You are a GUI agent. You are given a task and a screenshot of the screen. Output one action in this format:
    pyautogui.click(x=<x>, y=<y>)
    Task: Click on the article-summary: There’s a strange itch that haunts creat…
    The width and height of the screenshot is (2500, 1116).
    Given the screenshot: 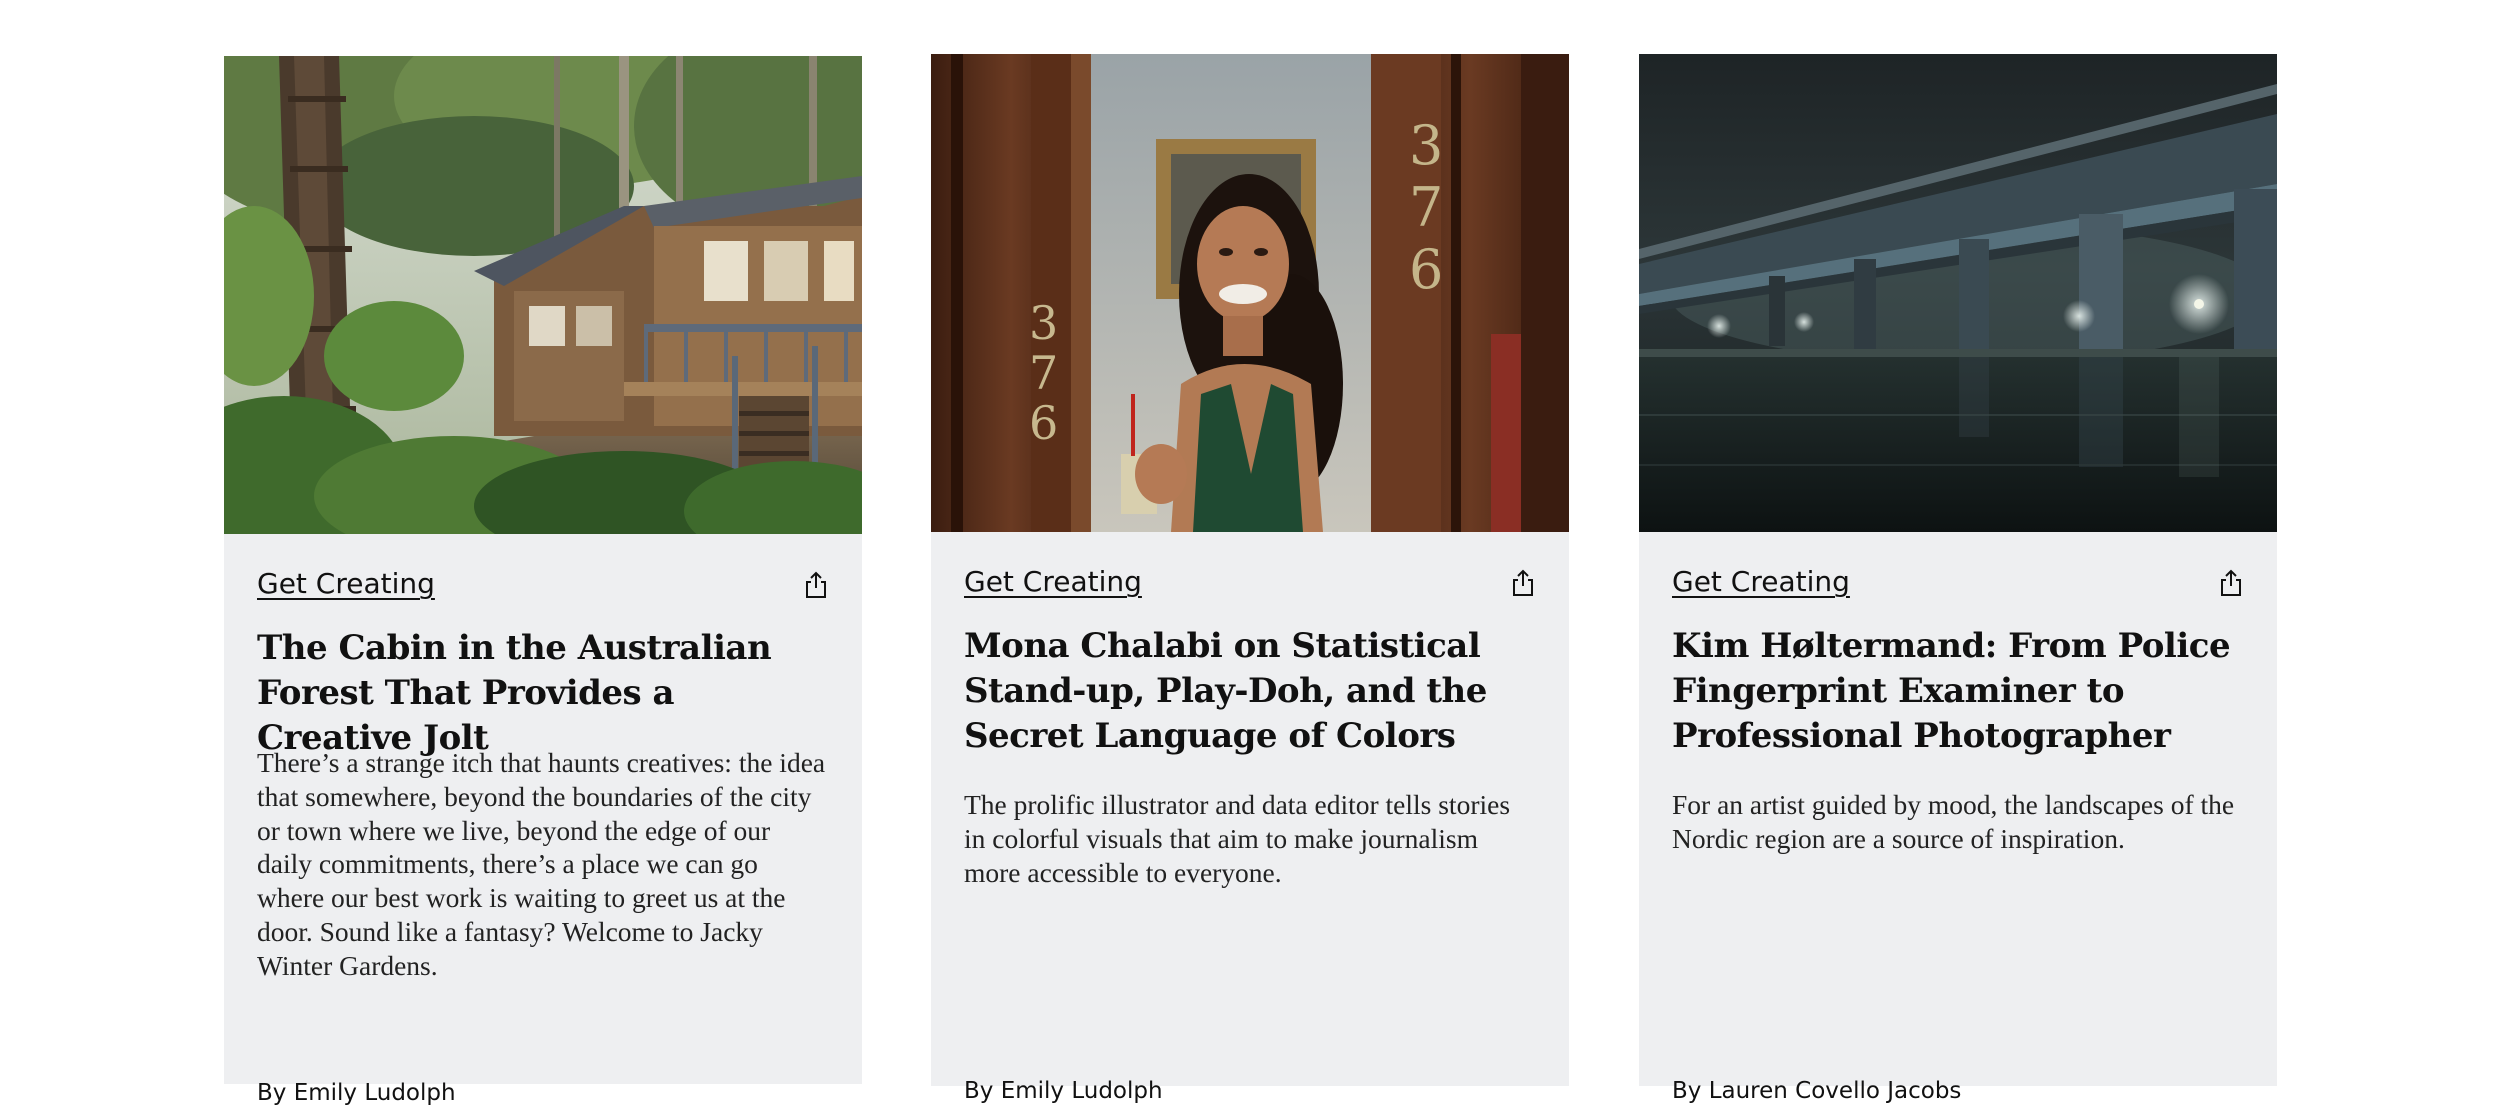 What is the action you would take?
    pyautogui.click(x=541, y=864)
    